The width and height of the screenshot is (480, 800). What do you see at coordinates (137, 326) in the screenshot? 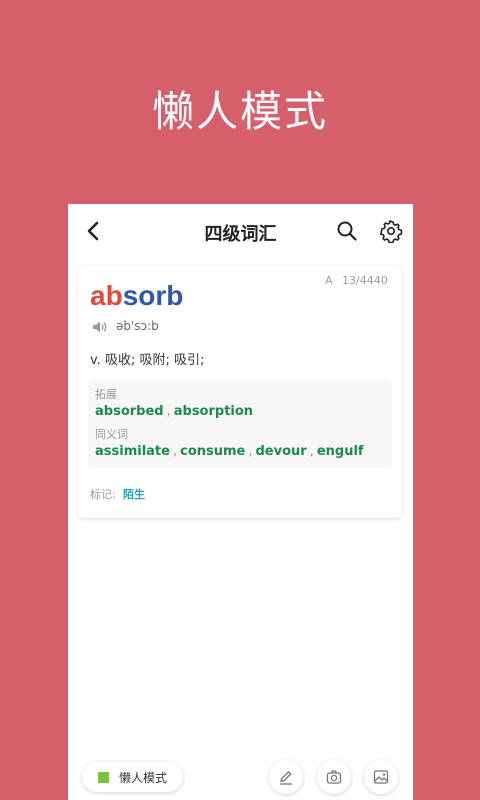
I see `phonetic: əb'sɔ:b` at bounding box center [137, 326].